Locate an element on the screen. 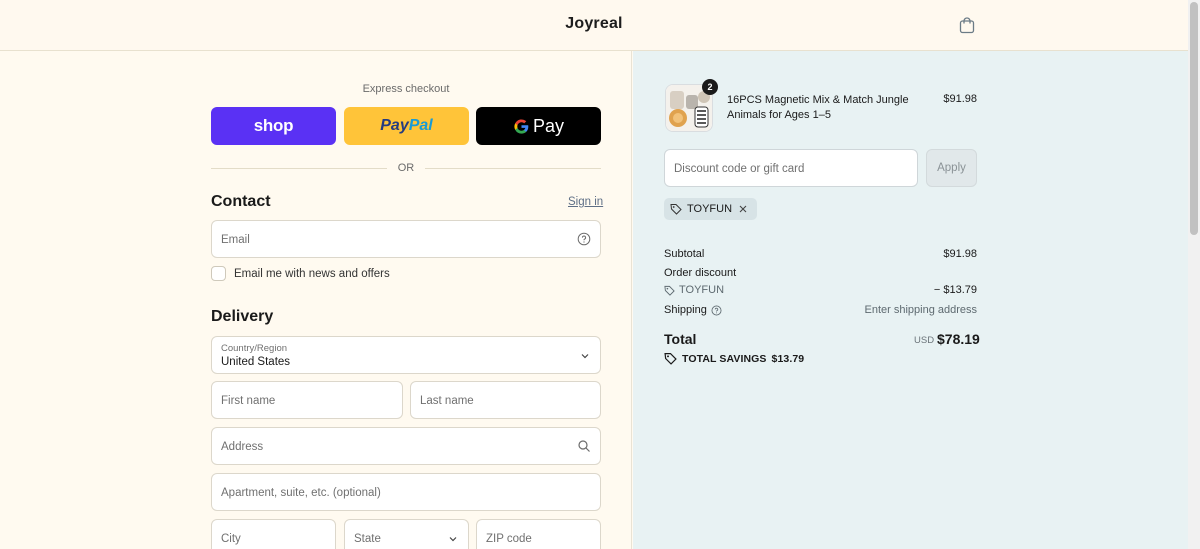 This screenshot has height=549, width=1200. discount-code-label: TOYFUN is located at coordinates (702, 290).